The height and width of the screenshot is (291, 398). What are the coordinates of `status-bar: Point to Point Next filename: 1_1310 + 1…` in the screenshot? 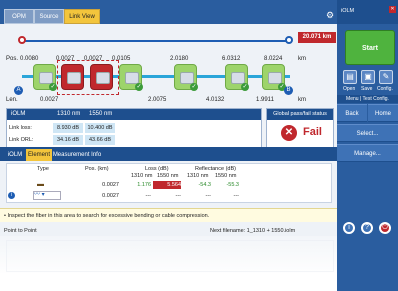 It's located at (168, 231).